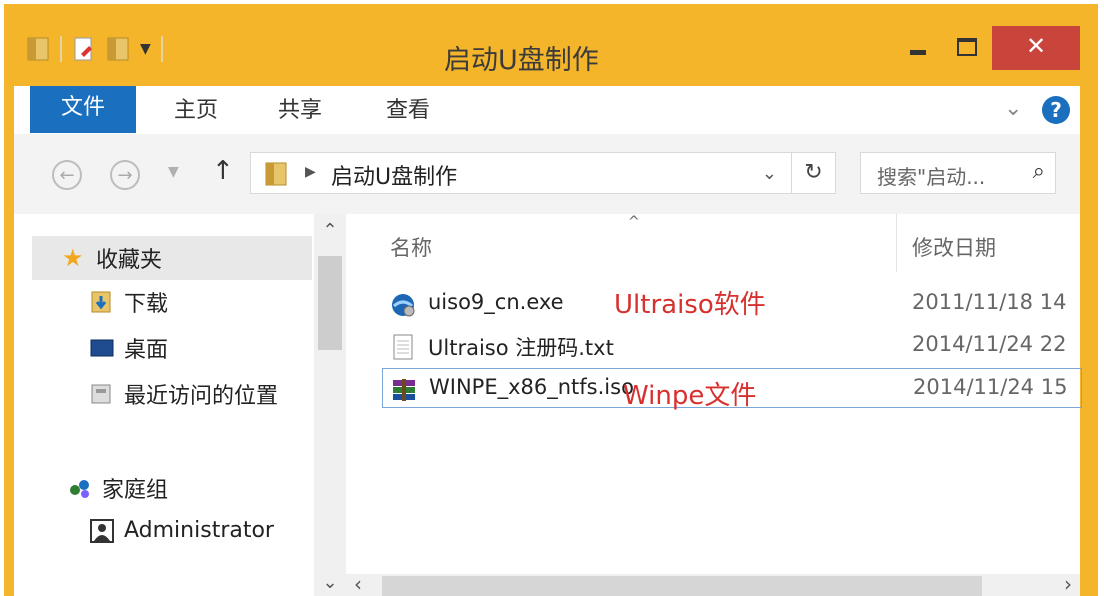 Image resolution: width=1104 pixels, height=596 pixels. Describe the element at coordinates (102, 348) in the screenshot. I see `desktop-icon` at that location.